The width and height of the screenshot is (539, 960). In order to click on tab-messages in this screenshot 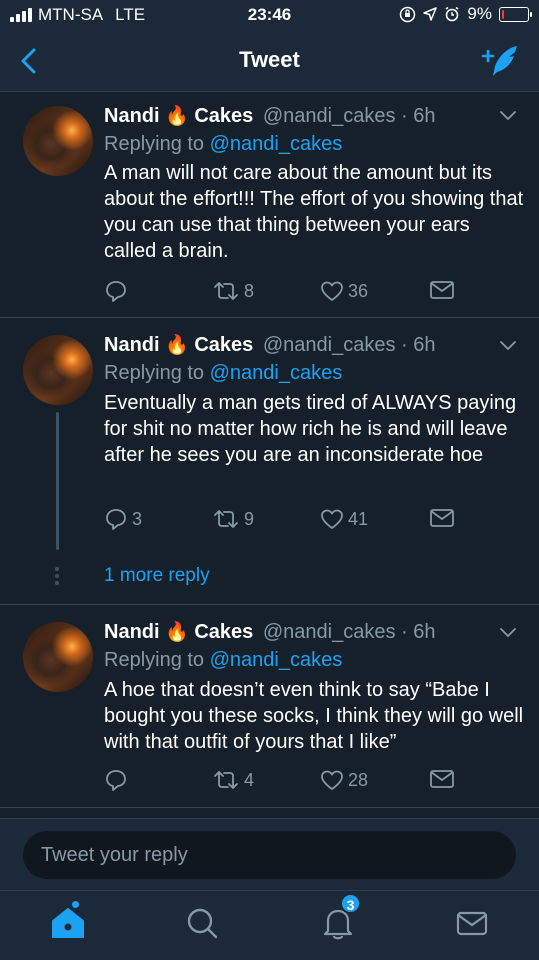, I will do `click(472, 923)`.